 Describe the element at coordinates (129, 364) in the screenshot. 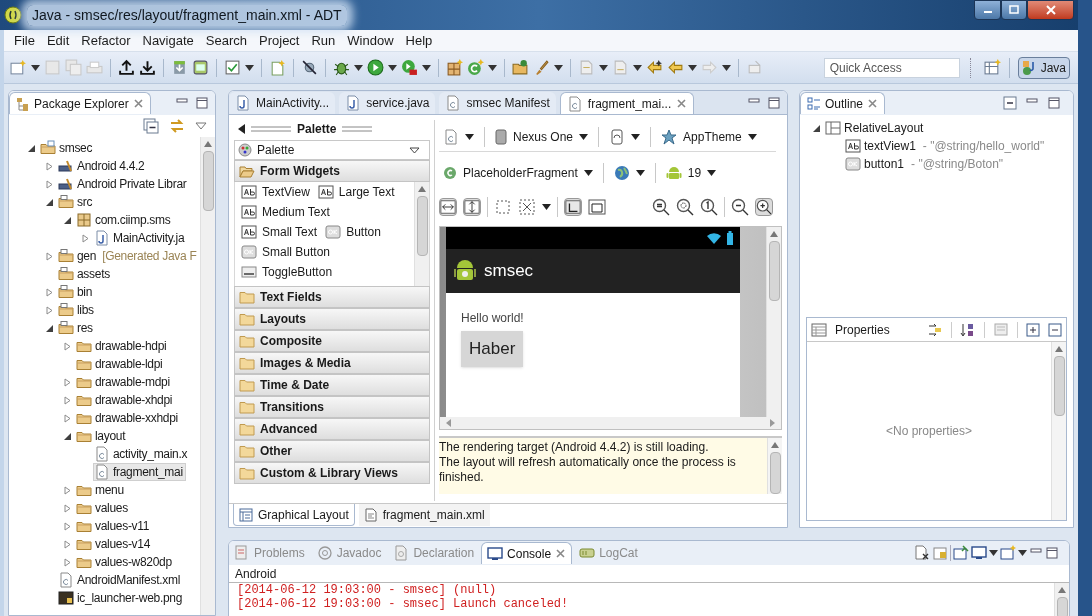

I see `tree-item: drawable-ldpi` at that location.